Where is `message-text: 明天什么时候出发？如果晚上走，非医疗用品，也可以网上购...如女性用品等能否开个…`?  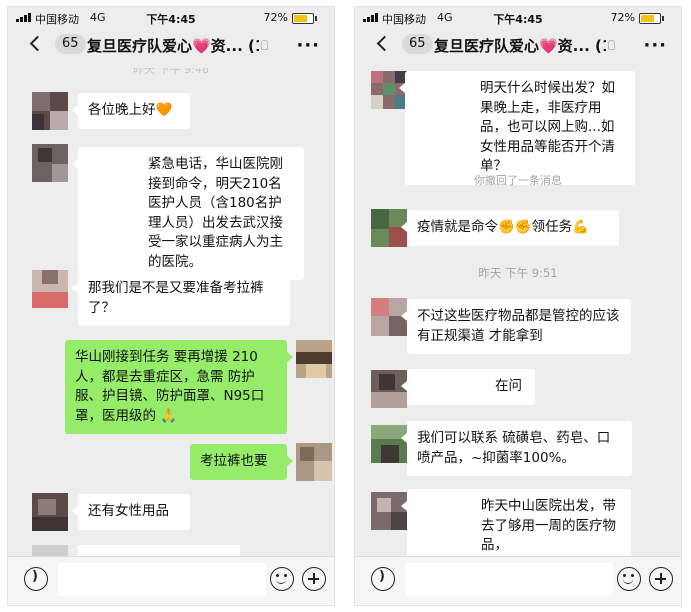
message-text: 明天什么时候出发？如果晚上走，非医疗用品，也可以网上购...如女性用品等能否开个… is located at coordinates (547, 127).